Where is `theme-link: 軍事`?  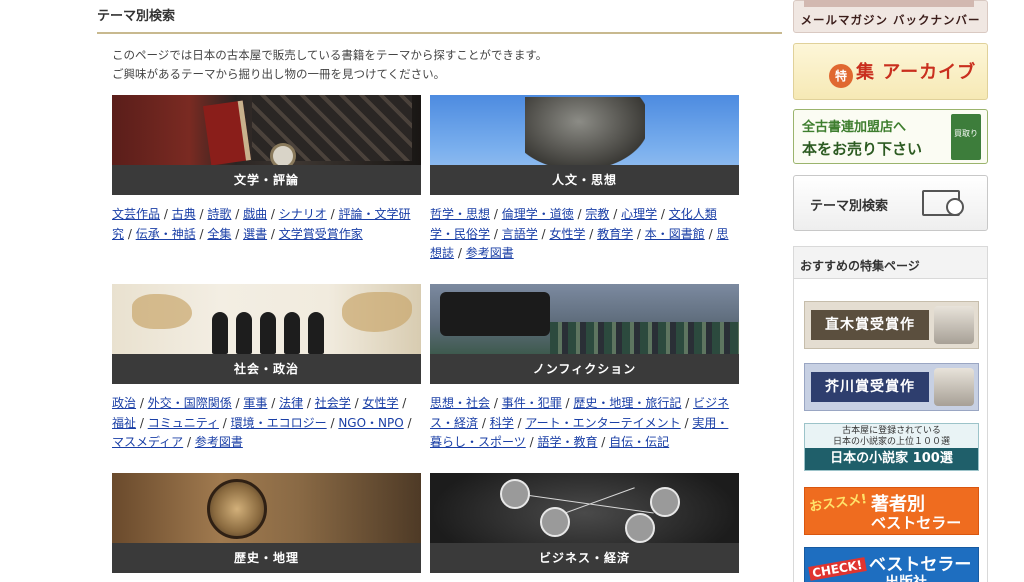 theme-link: 軍事 is located at coordinates (255, 403).